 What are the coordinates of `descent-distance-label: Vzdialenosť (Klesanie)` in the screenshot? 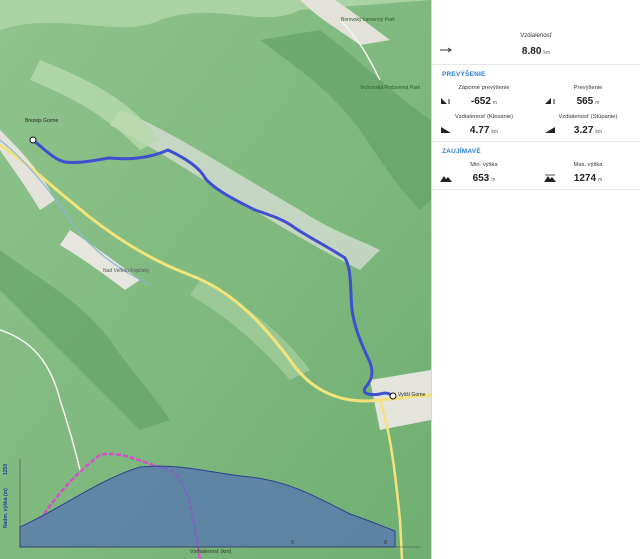 It's located at (484, 117).